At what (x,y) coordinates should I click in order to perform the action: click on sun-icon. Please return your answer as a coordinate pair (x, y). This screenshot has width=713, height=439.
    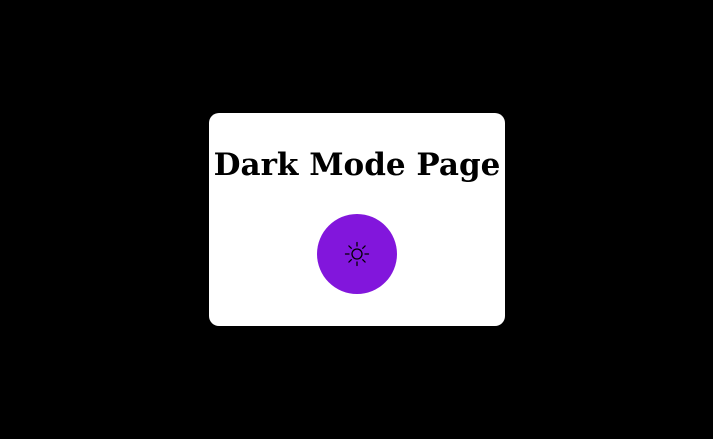
    Looking at the image, I should click on (357, 254).